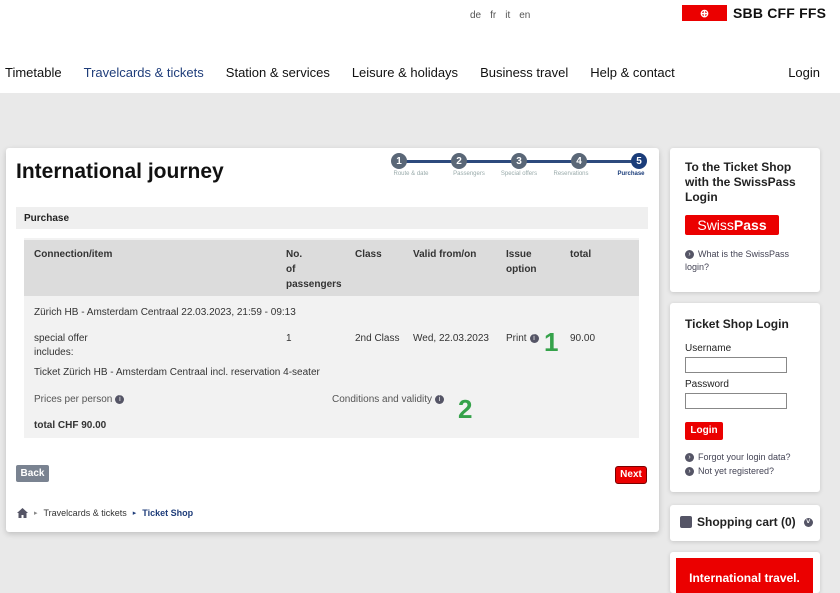  I want to click on issue-option-value: Print, so click(516, 338).